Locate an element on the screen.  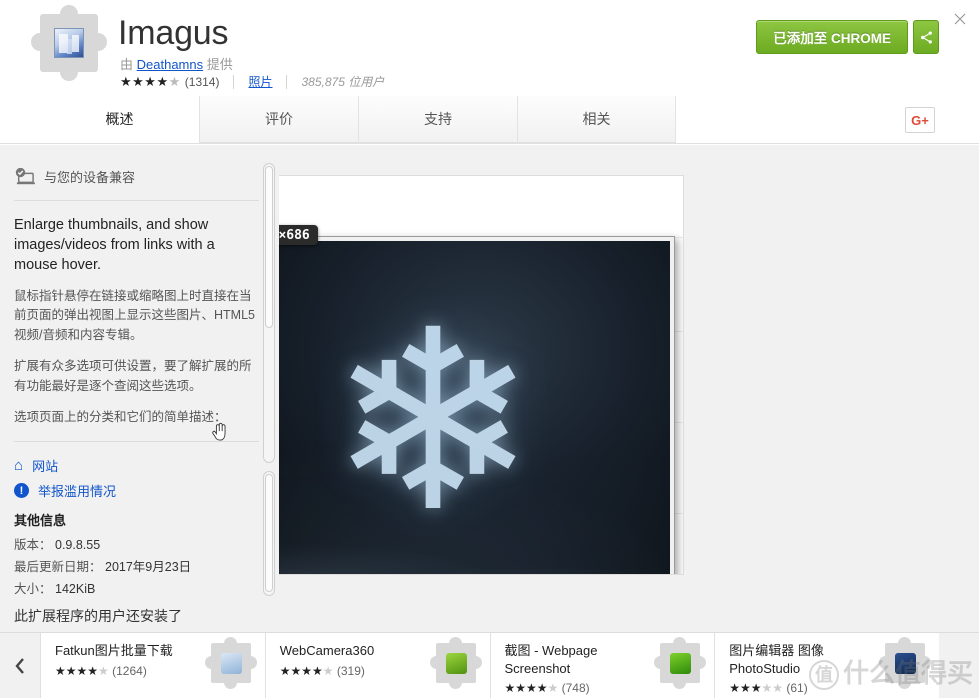
extension-icon is located at coordinates (69, 43).